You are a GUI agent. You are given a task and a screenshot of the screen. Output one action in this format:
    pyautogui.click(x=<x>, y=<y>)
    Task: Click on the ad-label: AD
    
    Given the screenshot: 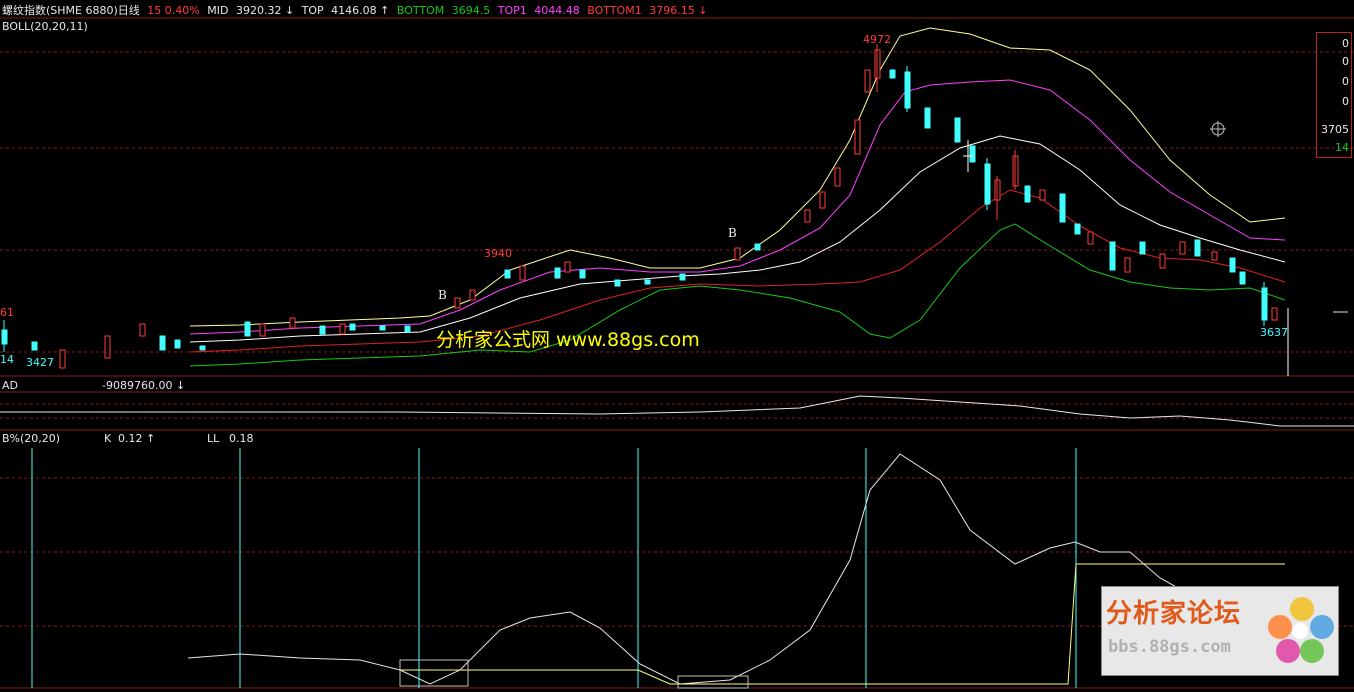 What is the action you would take?
    pyautogui.click(x=10, y=385)
    